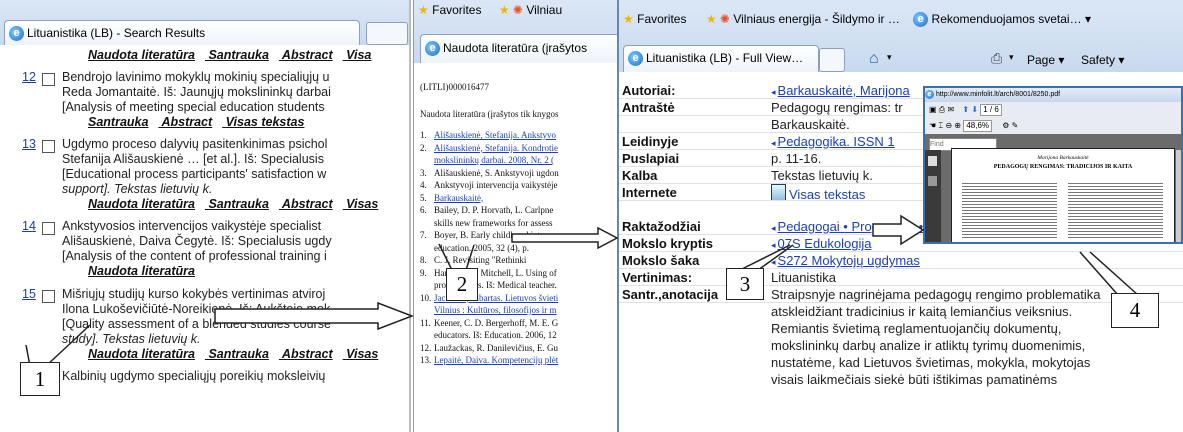 The height and width of the screenshot is (432, 1183). Describe the element at coordinates (745, 284) in the screenshot. I see `callout-3: 3` at that location.